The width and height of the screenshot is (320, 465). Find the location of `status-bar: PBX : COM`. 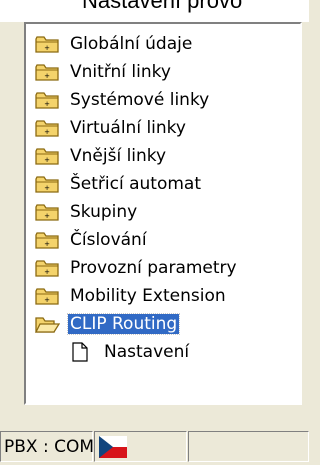

status-bar: PBX : COM is located at coordinates (154, 446).